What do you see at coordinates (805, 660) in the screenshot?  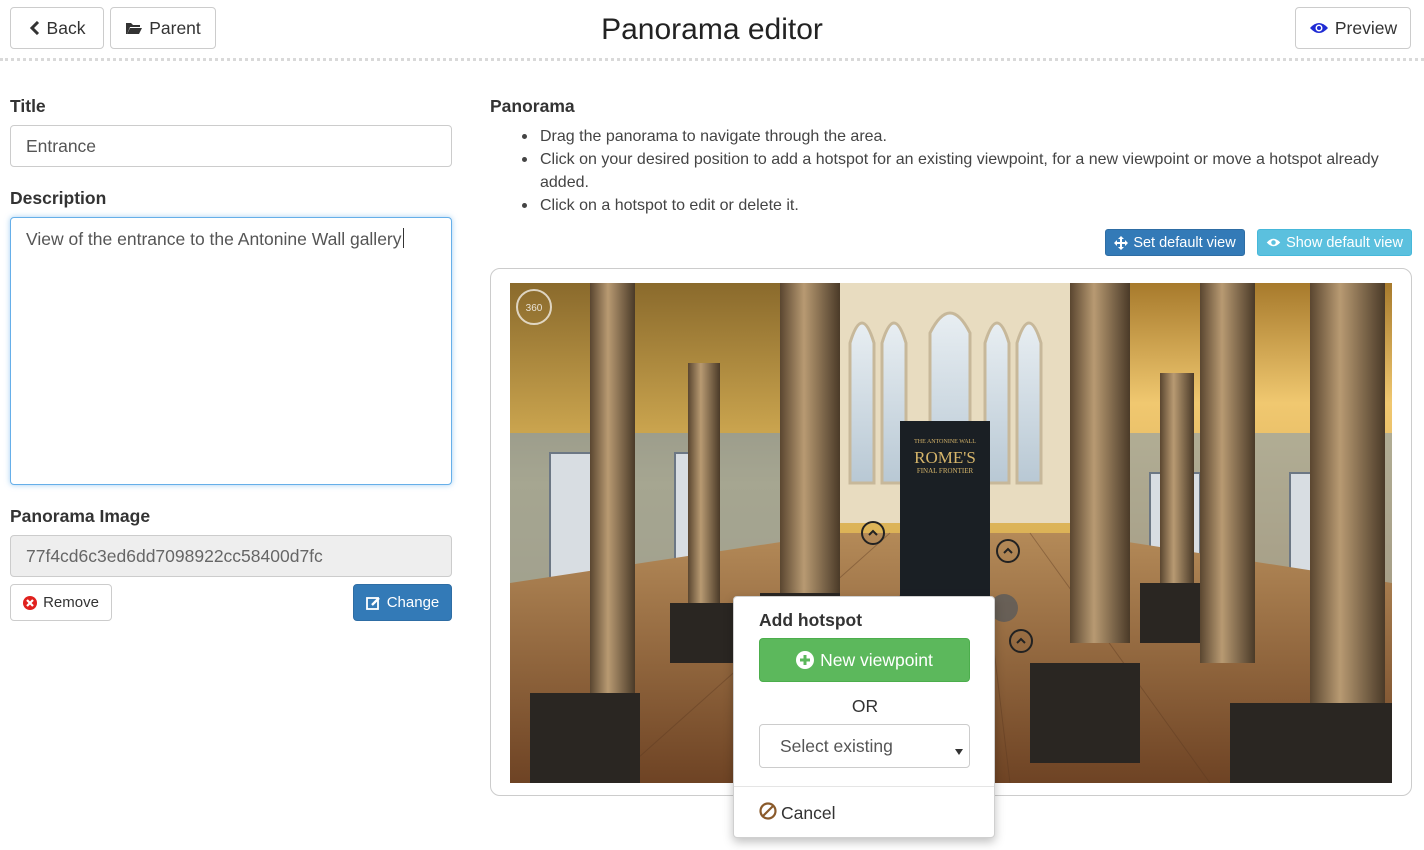 I see `plus-circle-icon` at bounding box center [805, 660].